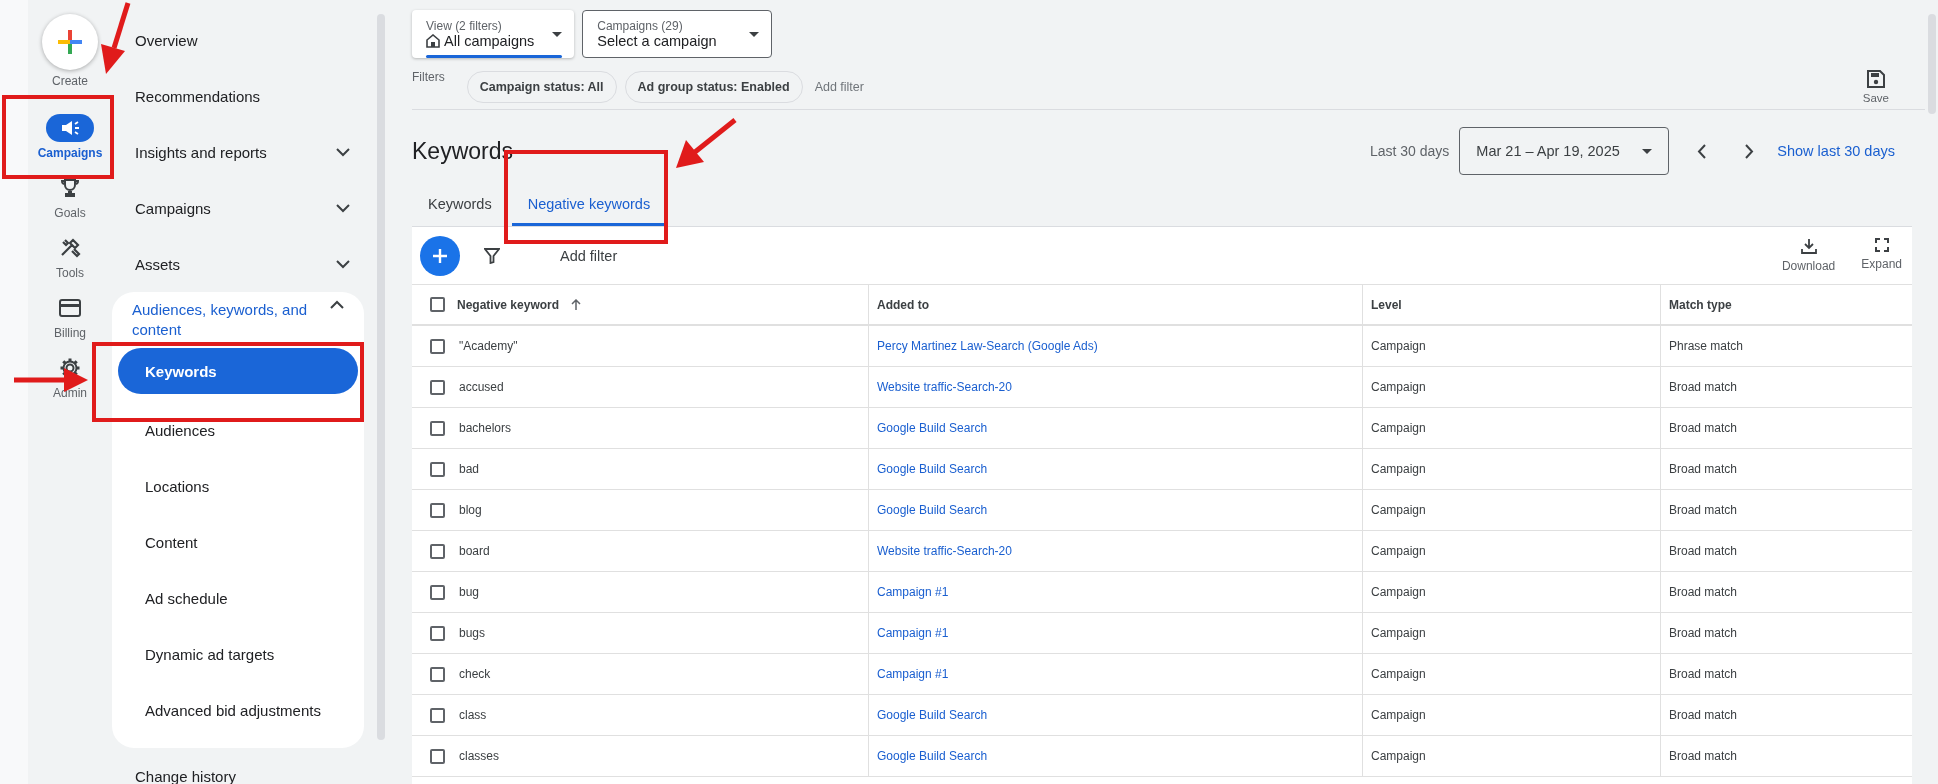 The width and height of the screenshot is (1938, 784). I want to click on nav-sub-item: Content, so click(238, 542).